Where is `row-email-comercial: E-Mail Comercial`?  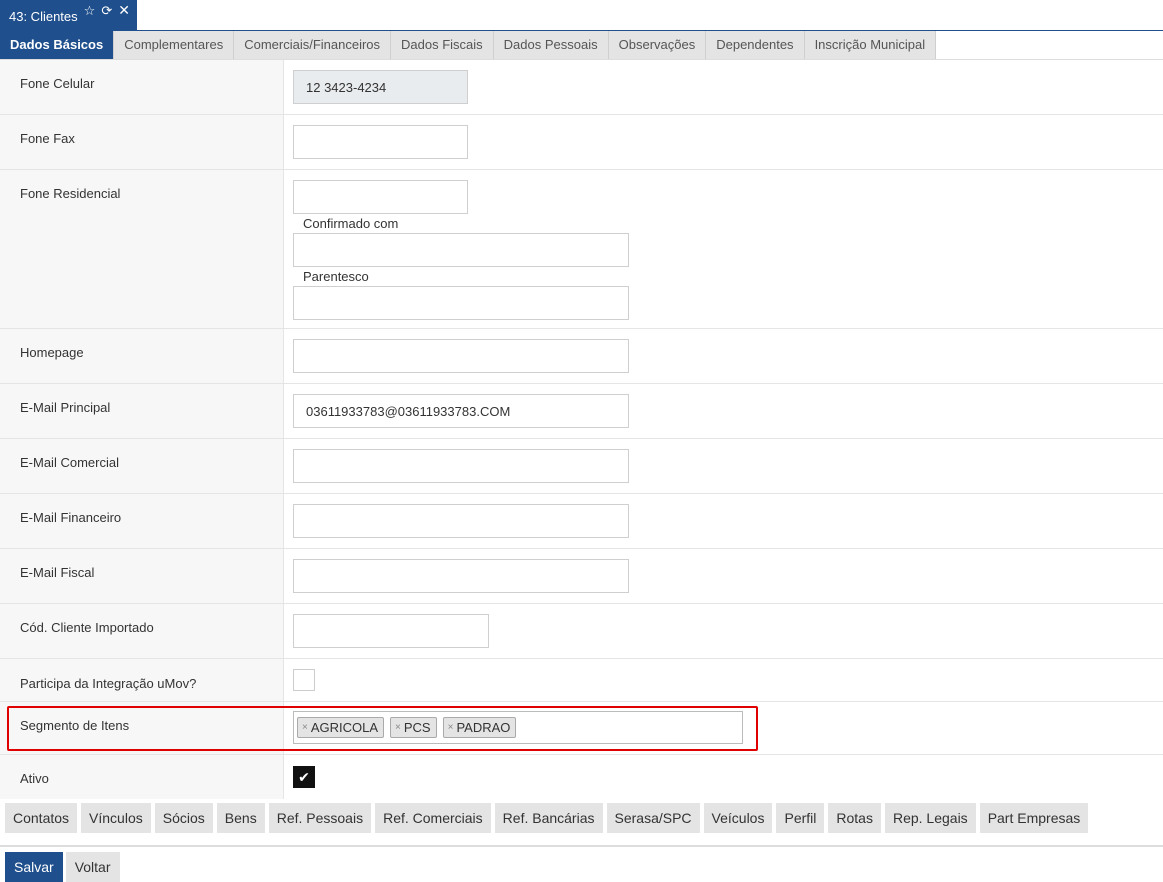 row-email-comercial: E-Mail Comercial is located at coordinates (581, 466).